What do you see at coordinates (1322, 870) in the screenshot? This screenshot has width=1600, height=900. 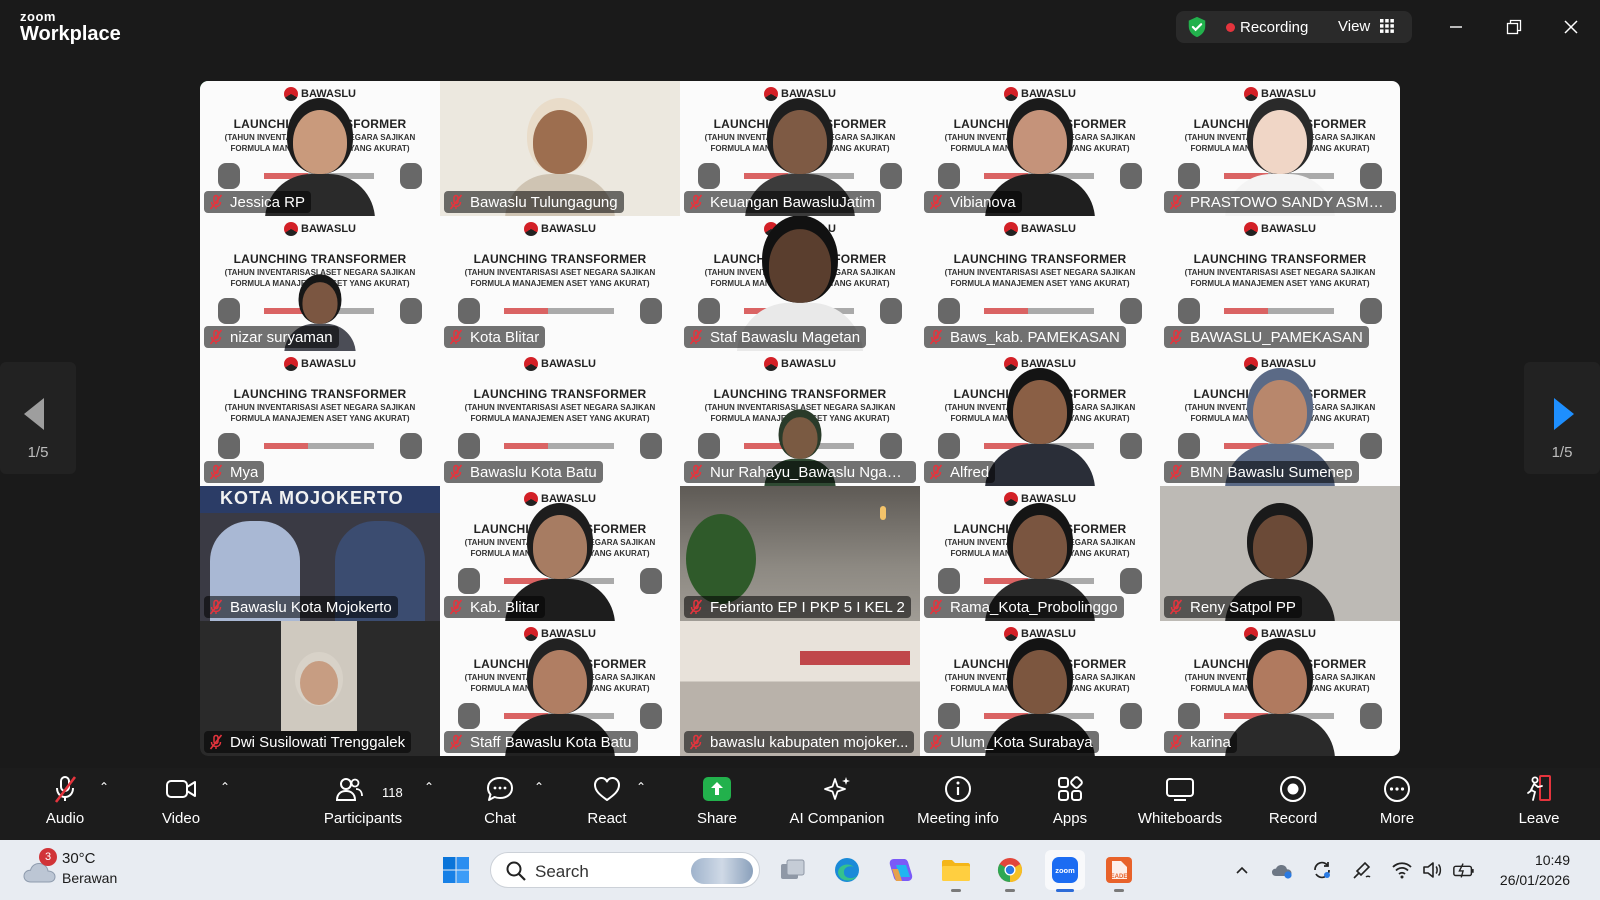 I see `sync-tray` at bounding box center [1322, 870].